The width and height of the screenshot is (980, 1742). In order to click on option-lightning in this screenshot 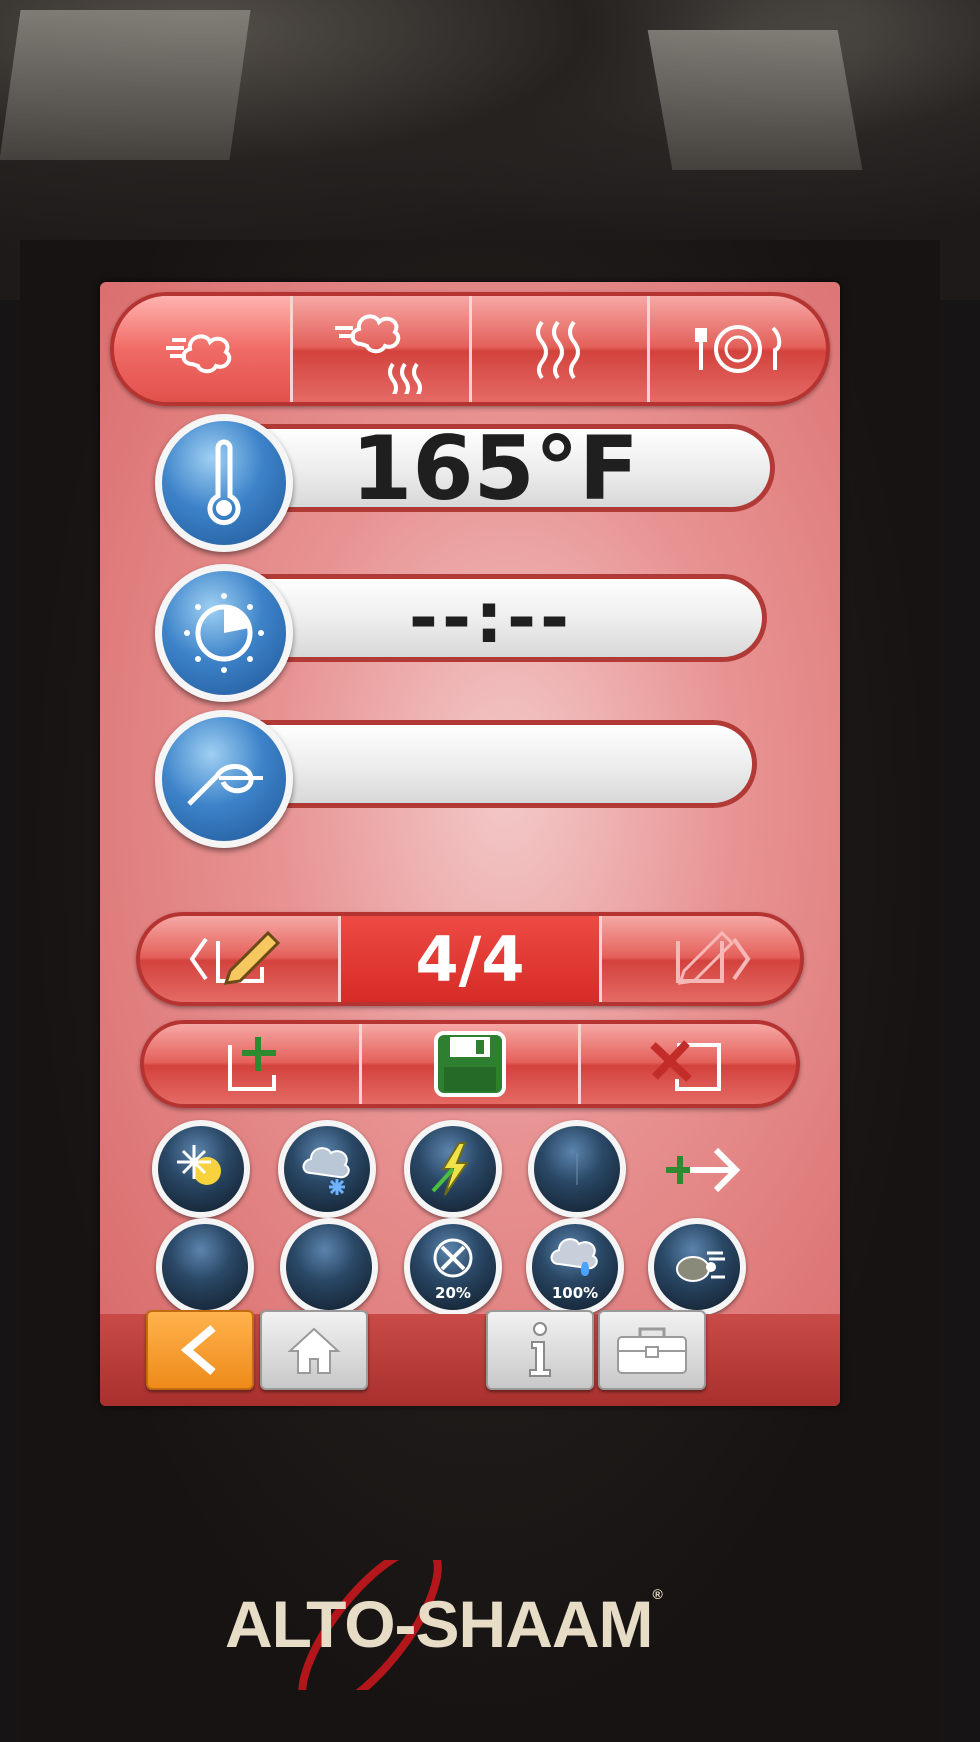, I will do `click(453, 1169)`.